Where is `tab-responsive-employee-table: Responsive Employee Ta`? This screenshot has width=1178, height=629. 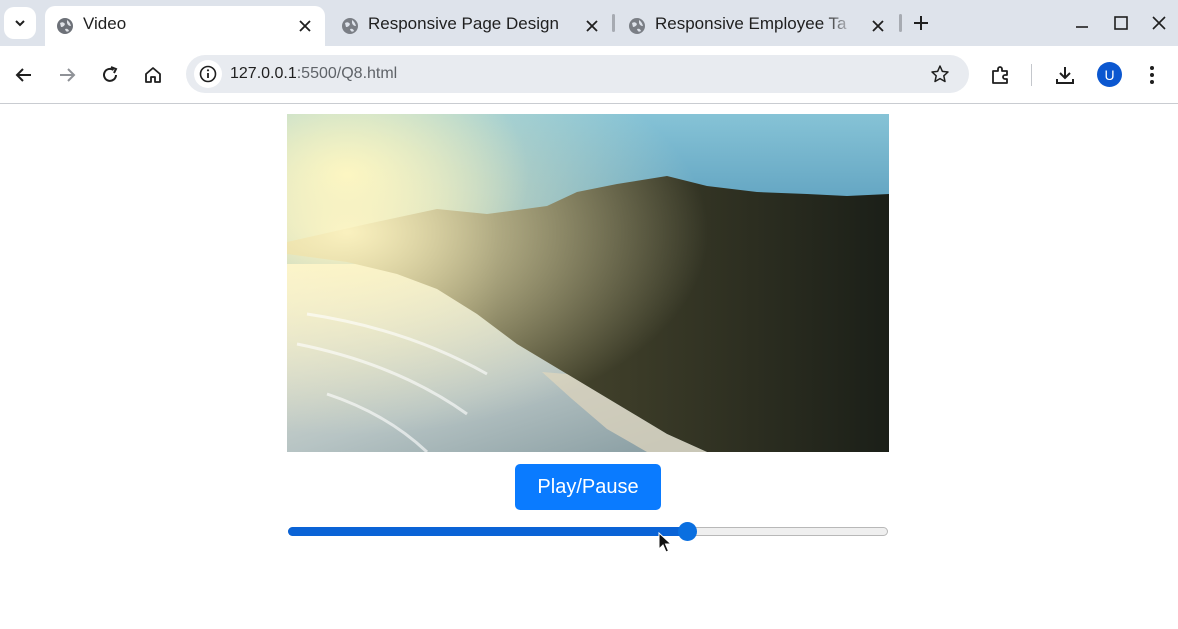 tab-responsive-employee-table: Responsive Employee Ta is located at coordinates (757, 26).